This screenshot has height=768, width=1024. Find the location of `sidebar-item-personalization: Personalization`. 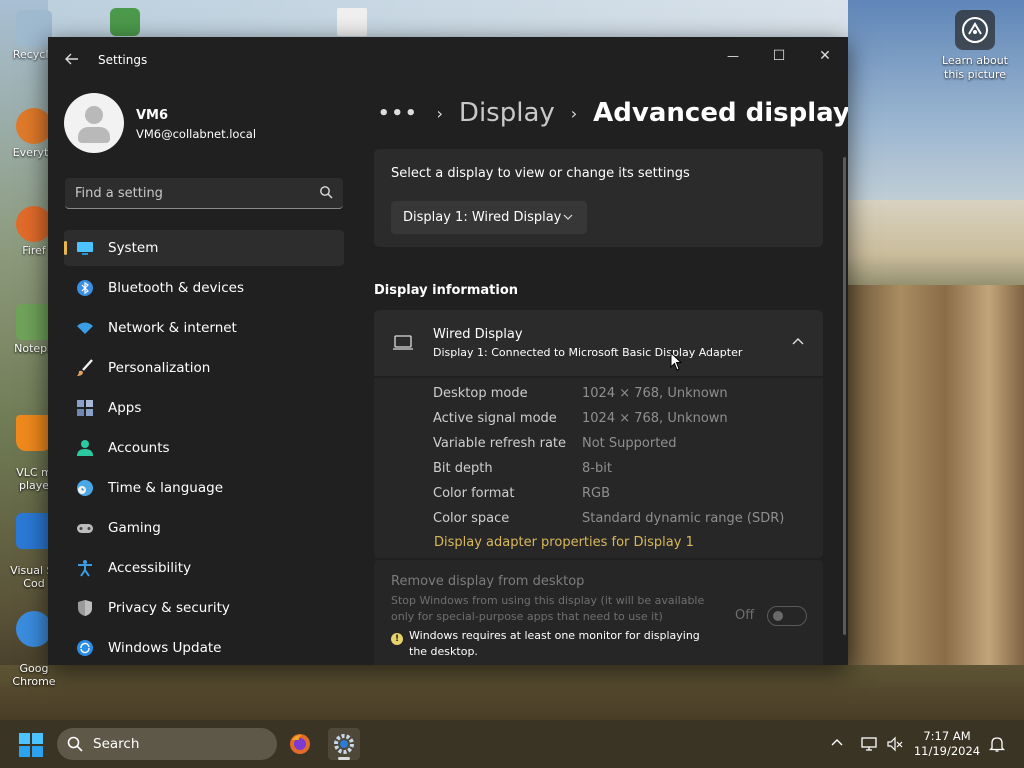

sidebar-item-personalization: Personalization is located at coordinates (204, 368).